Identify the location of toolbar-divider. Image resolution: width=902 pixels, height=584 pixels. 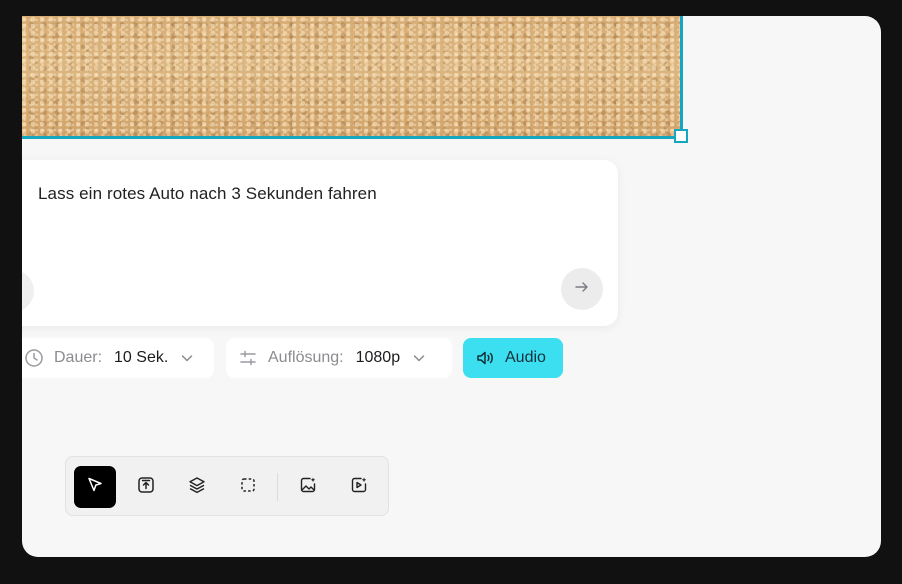
(277, 487).